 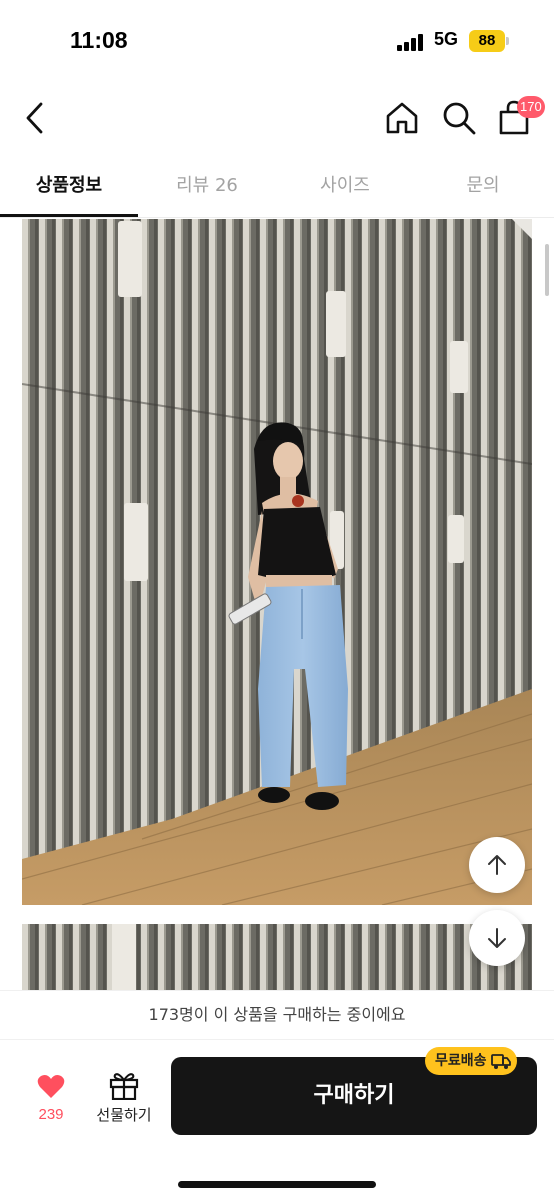 I want to click on purchasing-now-banner: 173명이 이 상품을 구매하는 중이에요, so click(x=277, y=1015).